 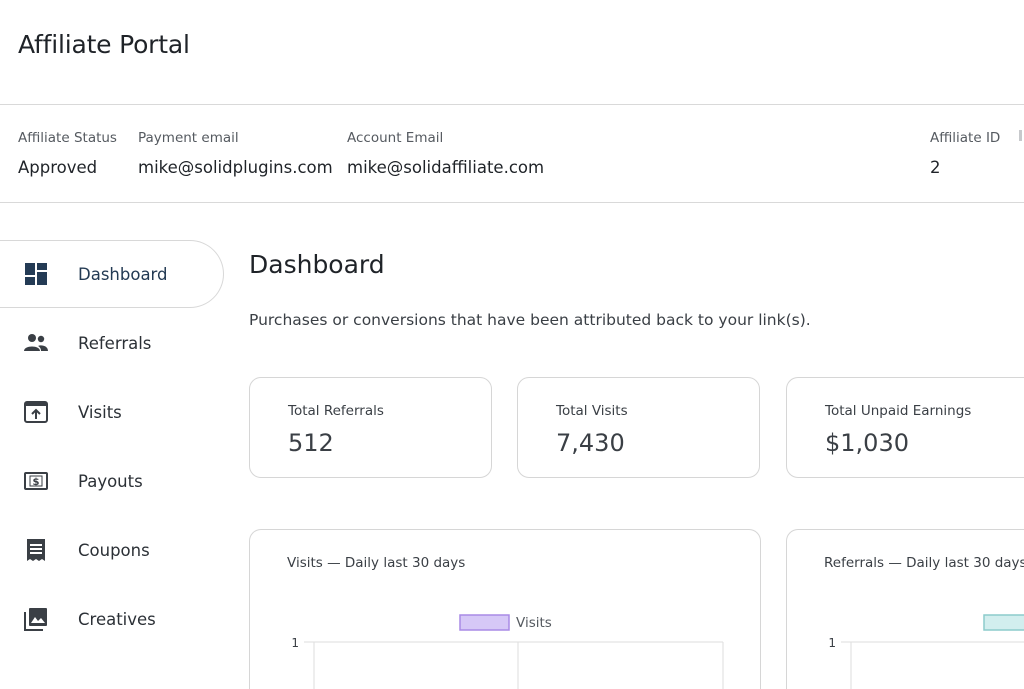 I want to click on stat-value: $1,030, so click(x=867, y=443).